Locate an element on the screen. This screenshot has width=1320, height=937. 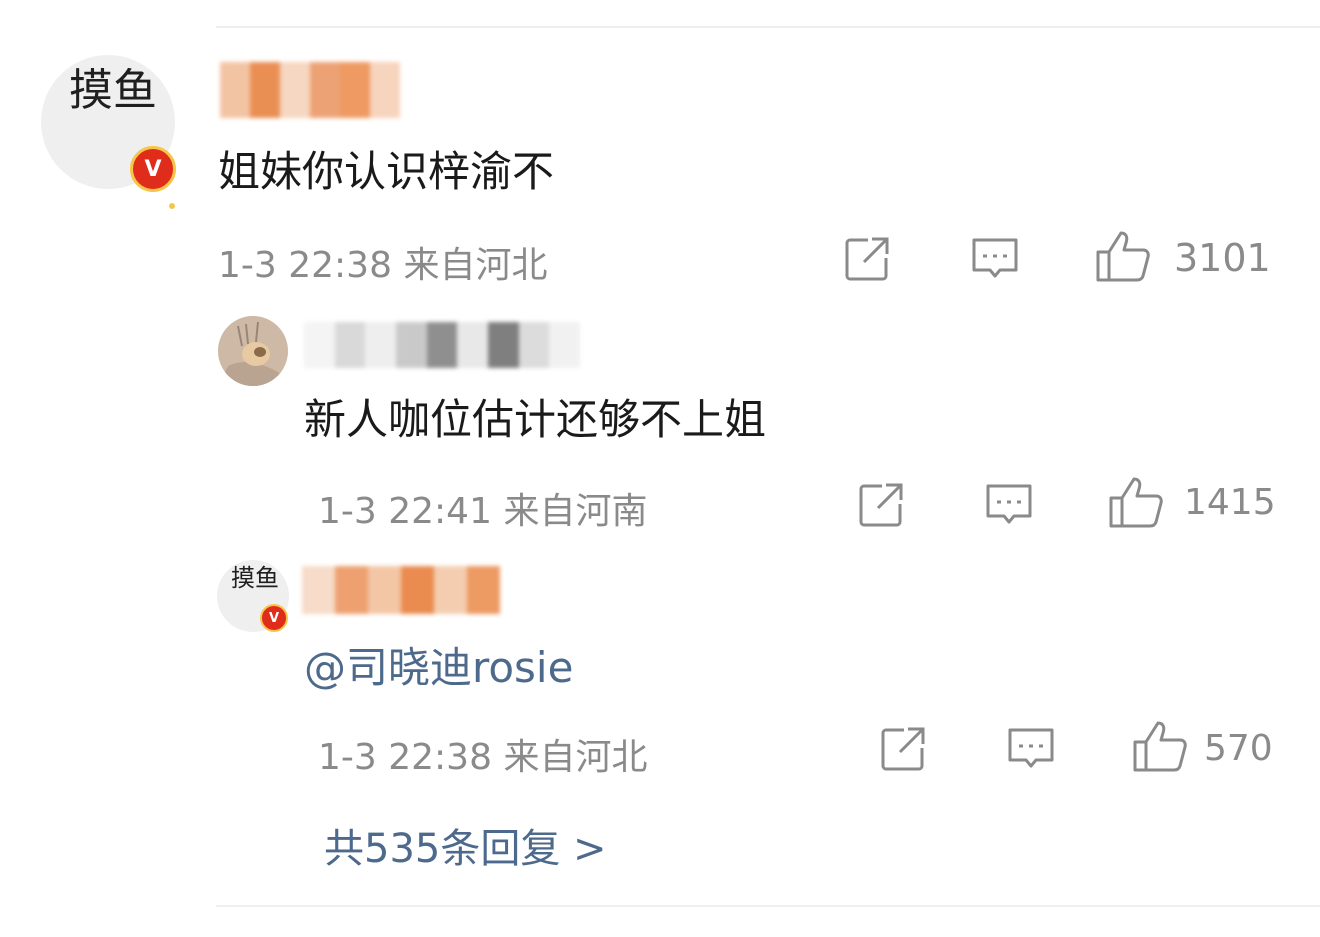
reply-time: 1-3 22:41 is located at coordinates (405, 511).